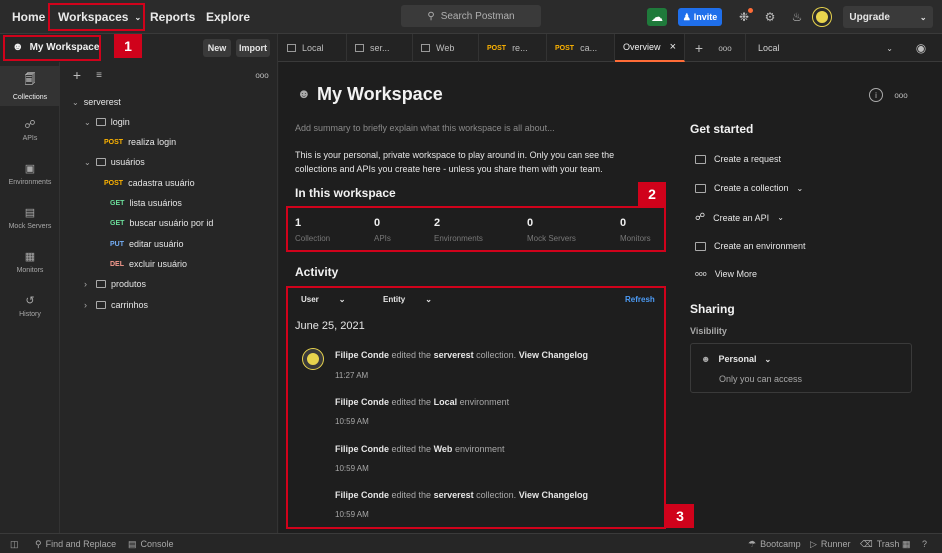 This screenshot has width=942, height=553. I want to click on nav-workspaces-label: Workspaces, so click(93, 17).